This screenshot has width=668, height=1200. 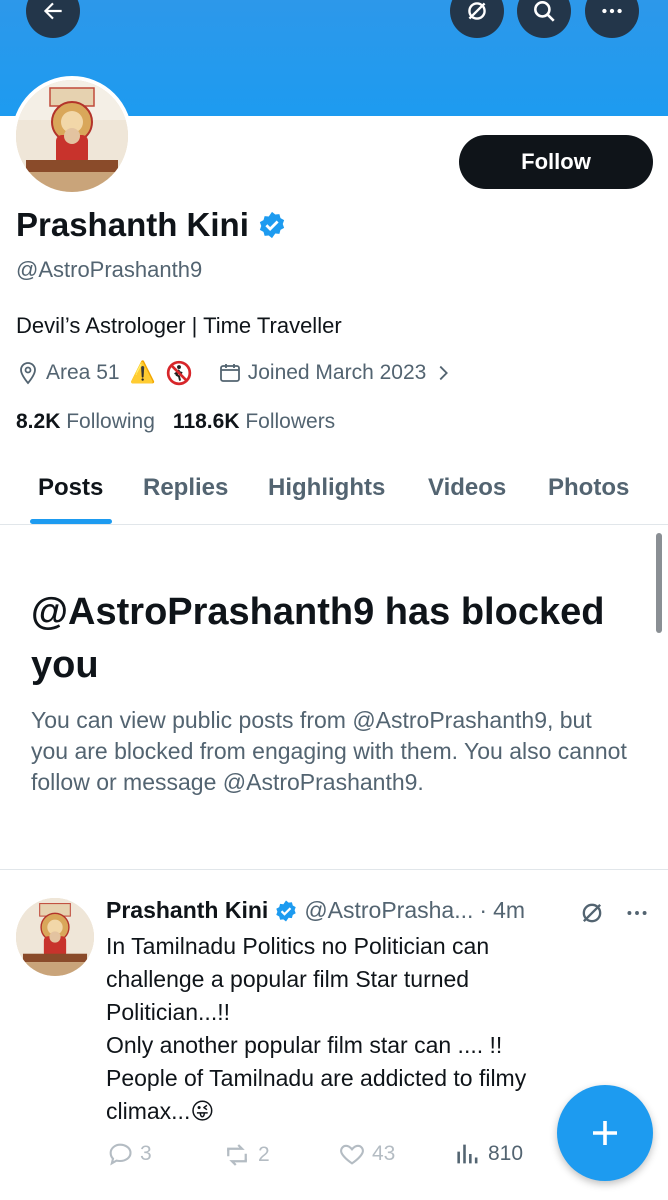 I want to click on reply-button: 3, so click(x=129, y=1154).